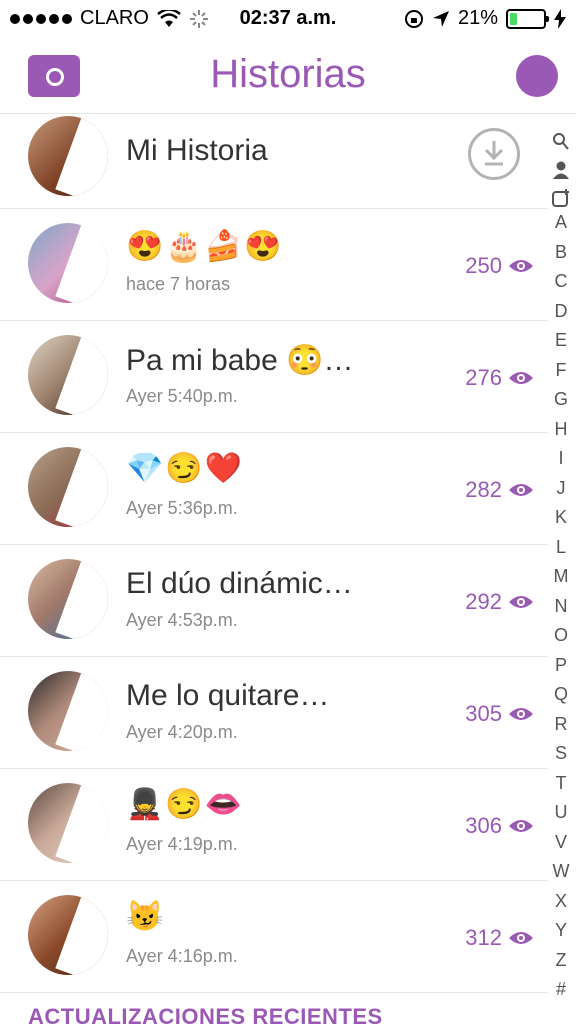  Describe the element at coordinates (182, 956) in the screenshot. I see `story-time: Ayer 4:16p.m.` at that location.